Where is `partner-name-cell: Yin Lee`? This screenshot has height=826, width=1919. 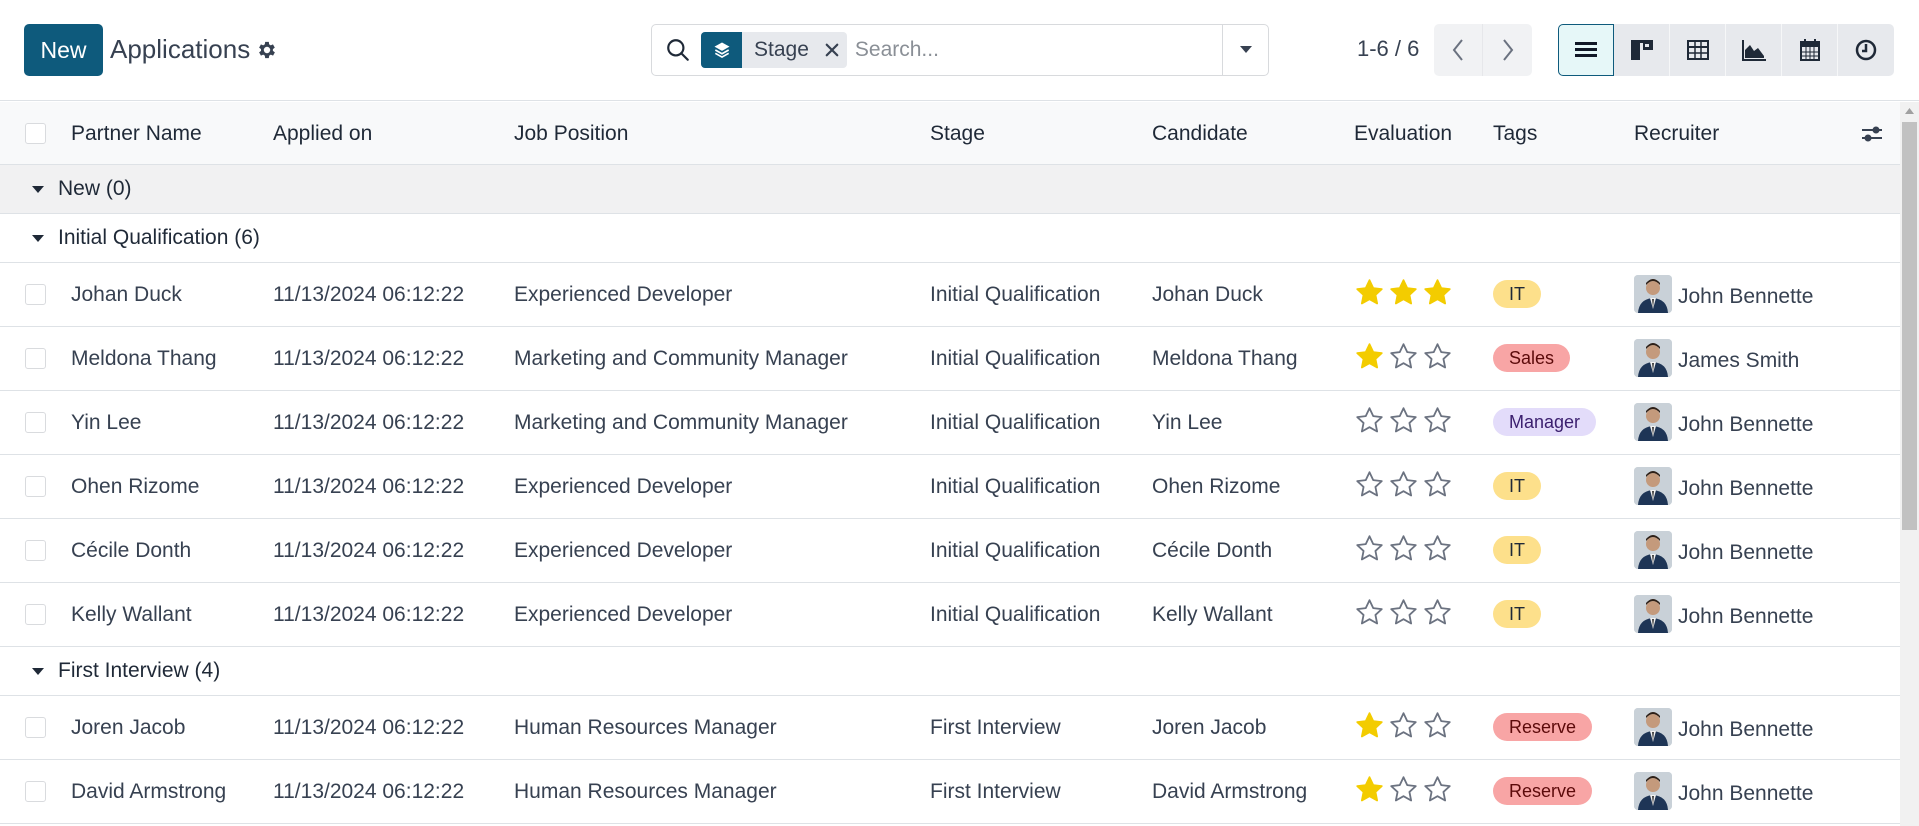
partner-name-cell: Yin Lee is located at coordinates (106, 422).